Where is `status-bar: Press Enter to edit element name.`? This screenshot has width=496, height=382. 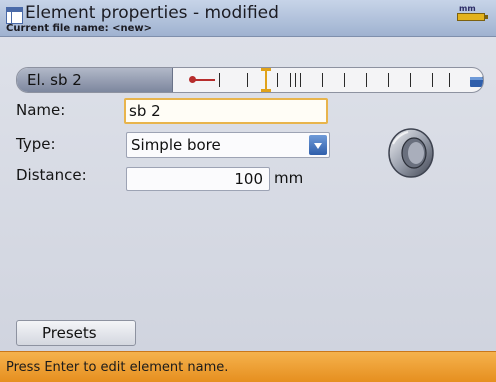 status-bar: Press Enter to edit element name. is located at coordinates (248, 366).